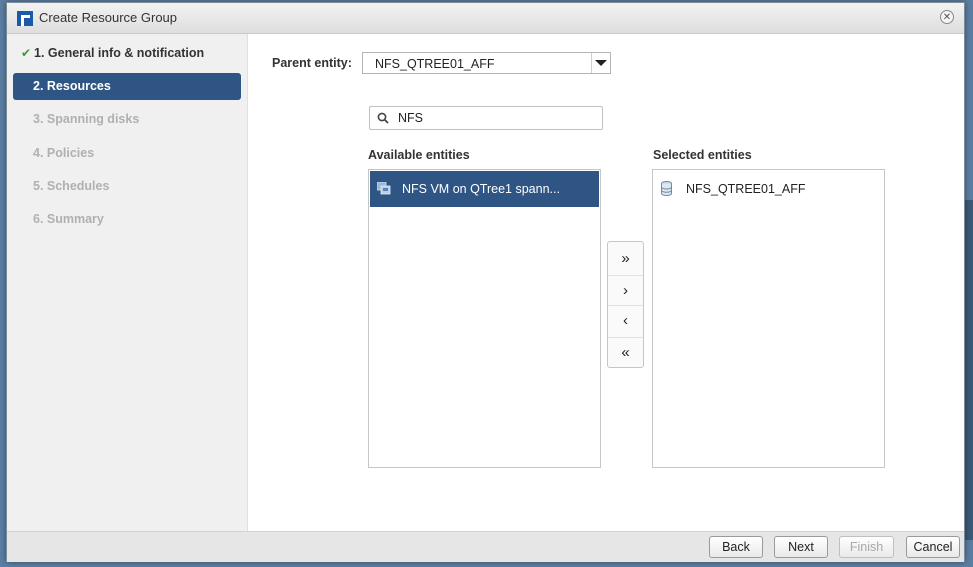 This screenshot has height=567, width=973. What do you see at coordinates (127, 153) in the screenshot?
I see `step-policies: 4. Policies` at bounding box center [127, 153].